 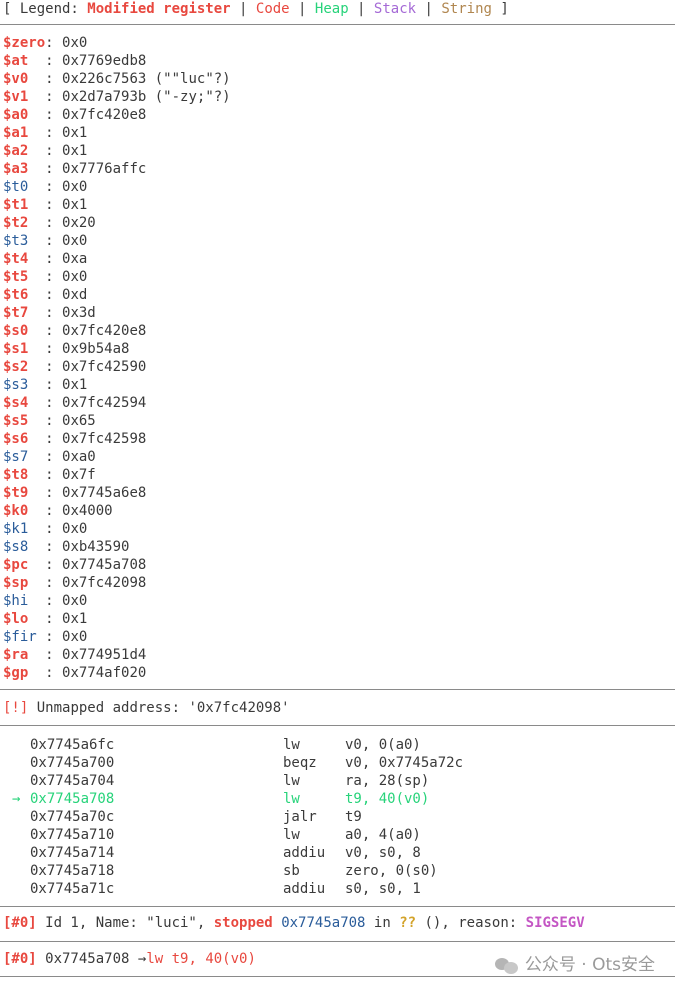 What do you see at coordinates (16, 708) in the screenshot?
I see `warning-tag: [!]` at bounding box center [16, 708].